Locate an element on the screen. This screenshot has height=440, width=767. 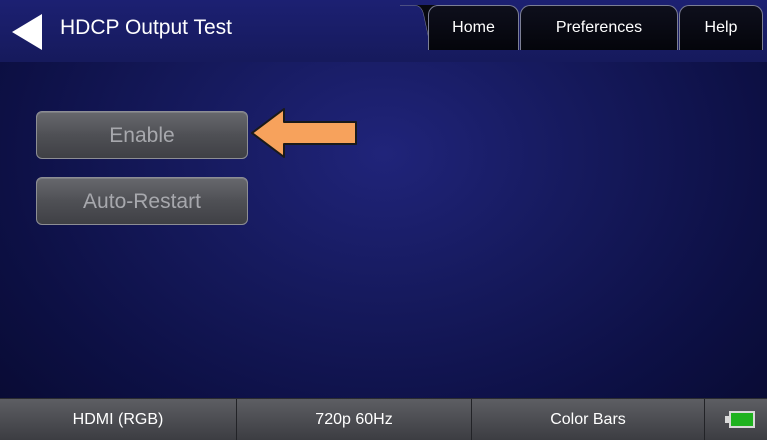
battery-icon is located at coordinates (740, 419).